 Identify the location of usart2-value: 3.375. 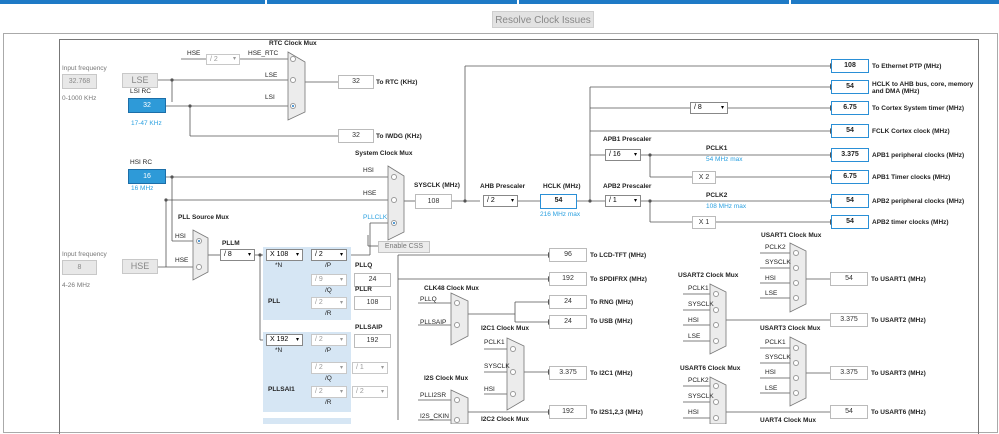
(849, 320).